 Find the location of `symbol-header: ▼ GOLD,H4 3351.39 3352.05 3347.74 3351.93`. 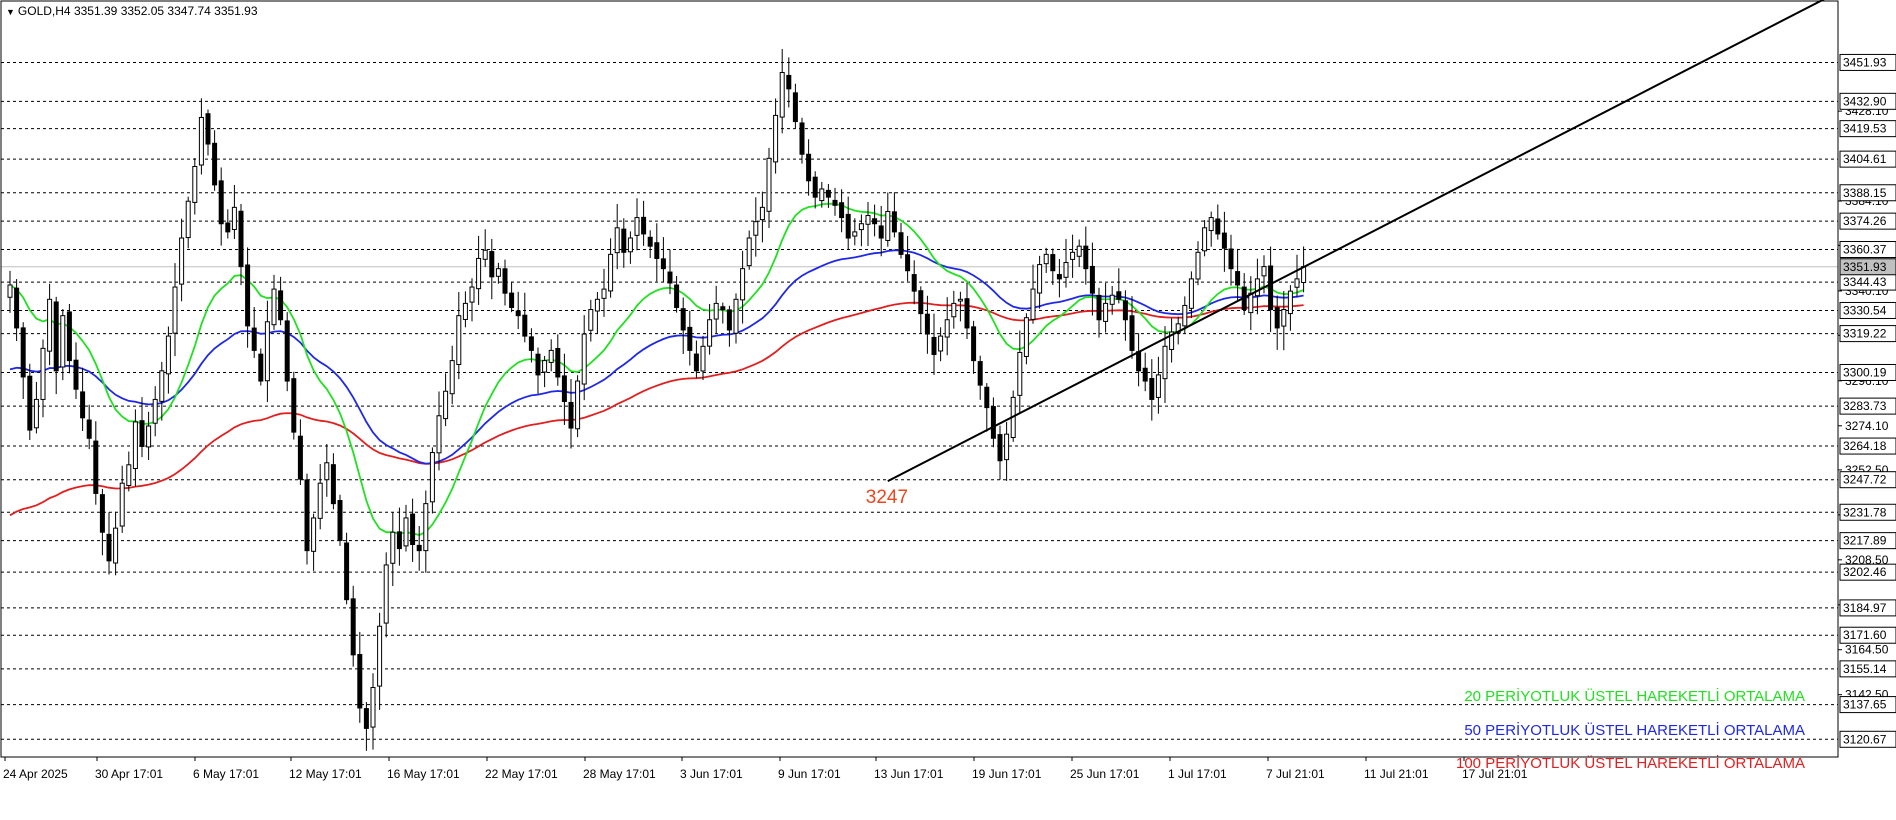

symbol-header: ▼ GOLD,H4 3351.39 3352.05 3347.74 3351.93 is located at coordinates (132, 11).